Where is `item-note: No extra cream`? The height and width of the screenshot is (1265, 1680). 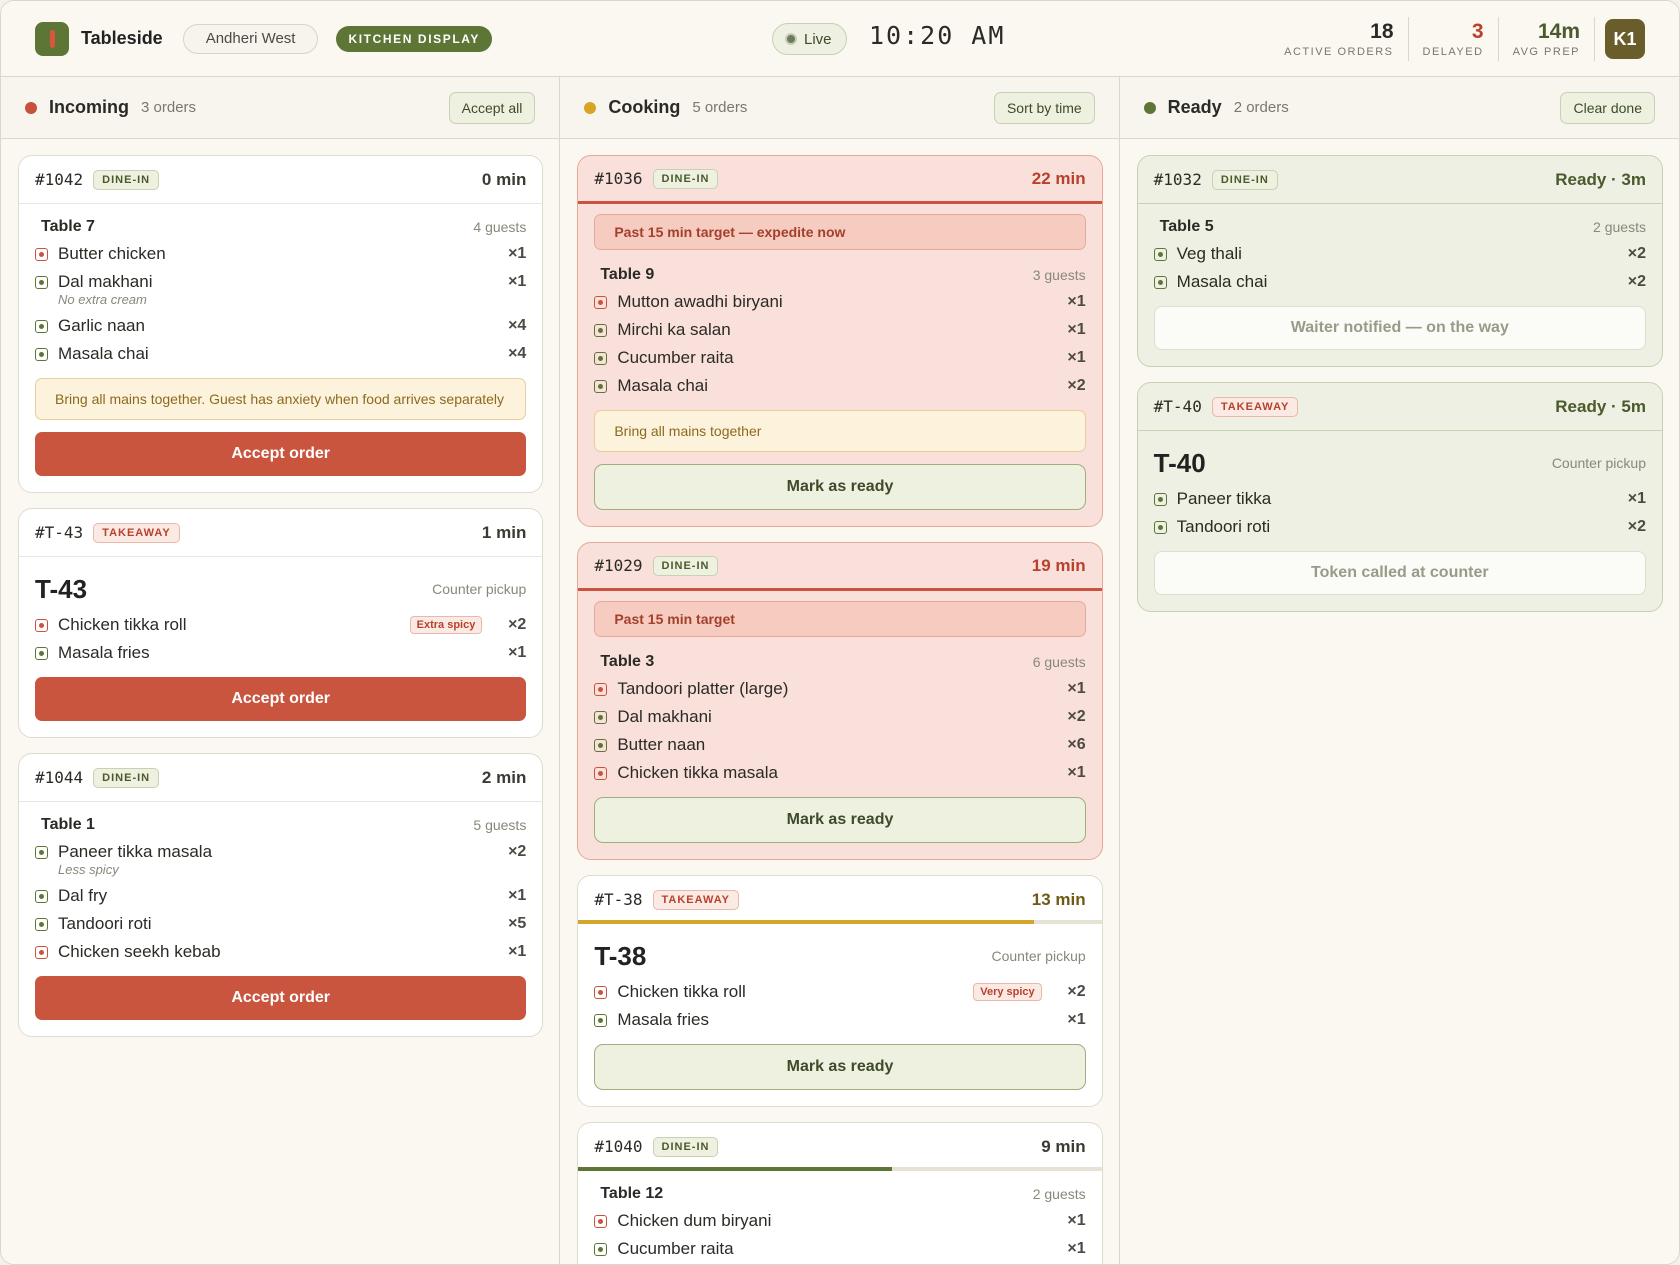
item-note: No extra cream is located at coordinates (102, 299).